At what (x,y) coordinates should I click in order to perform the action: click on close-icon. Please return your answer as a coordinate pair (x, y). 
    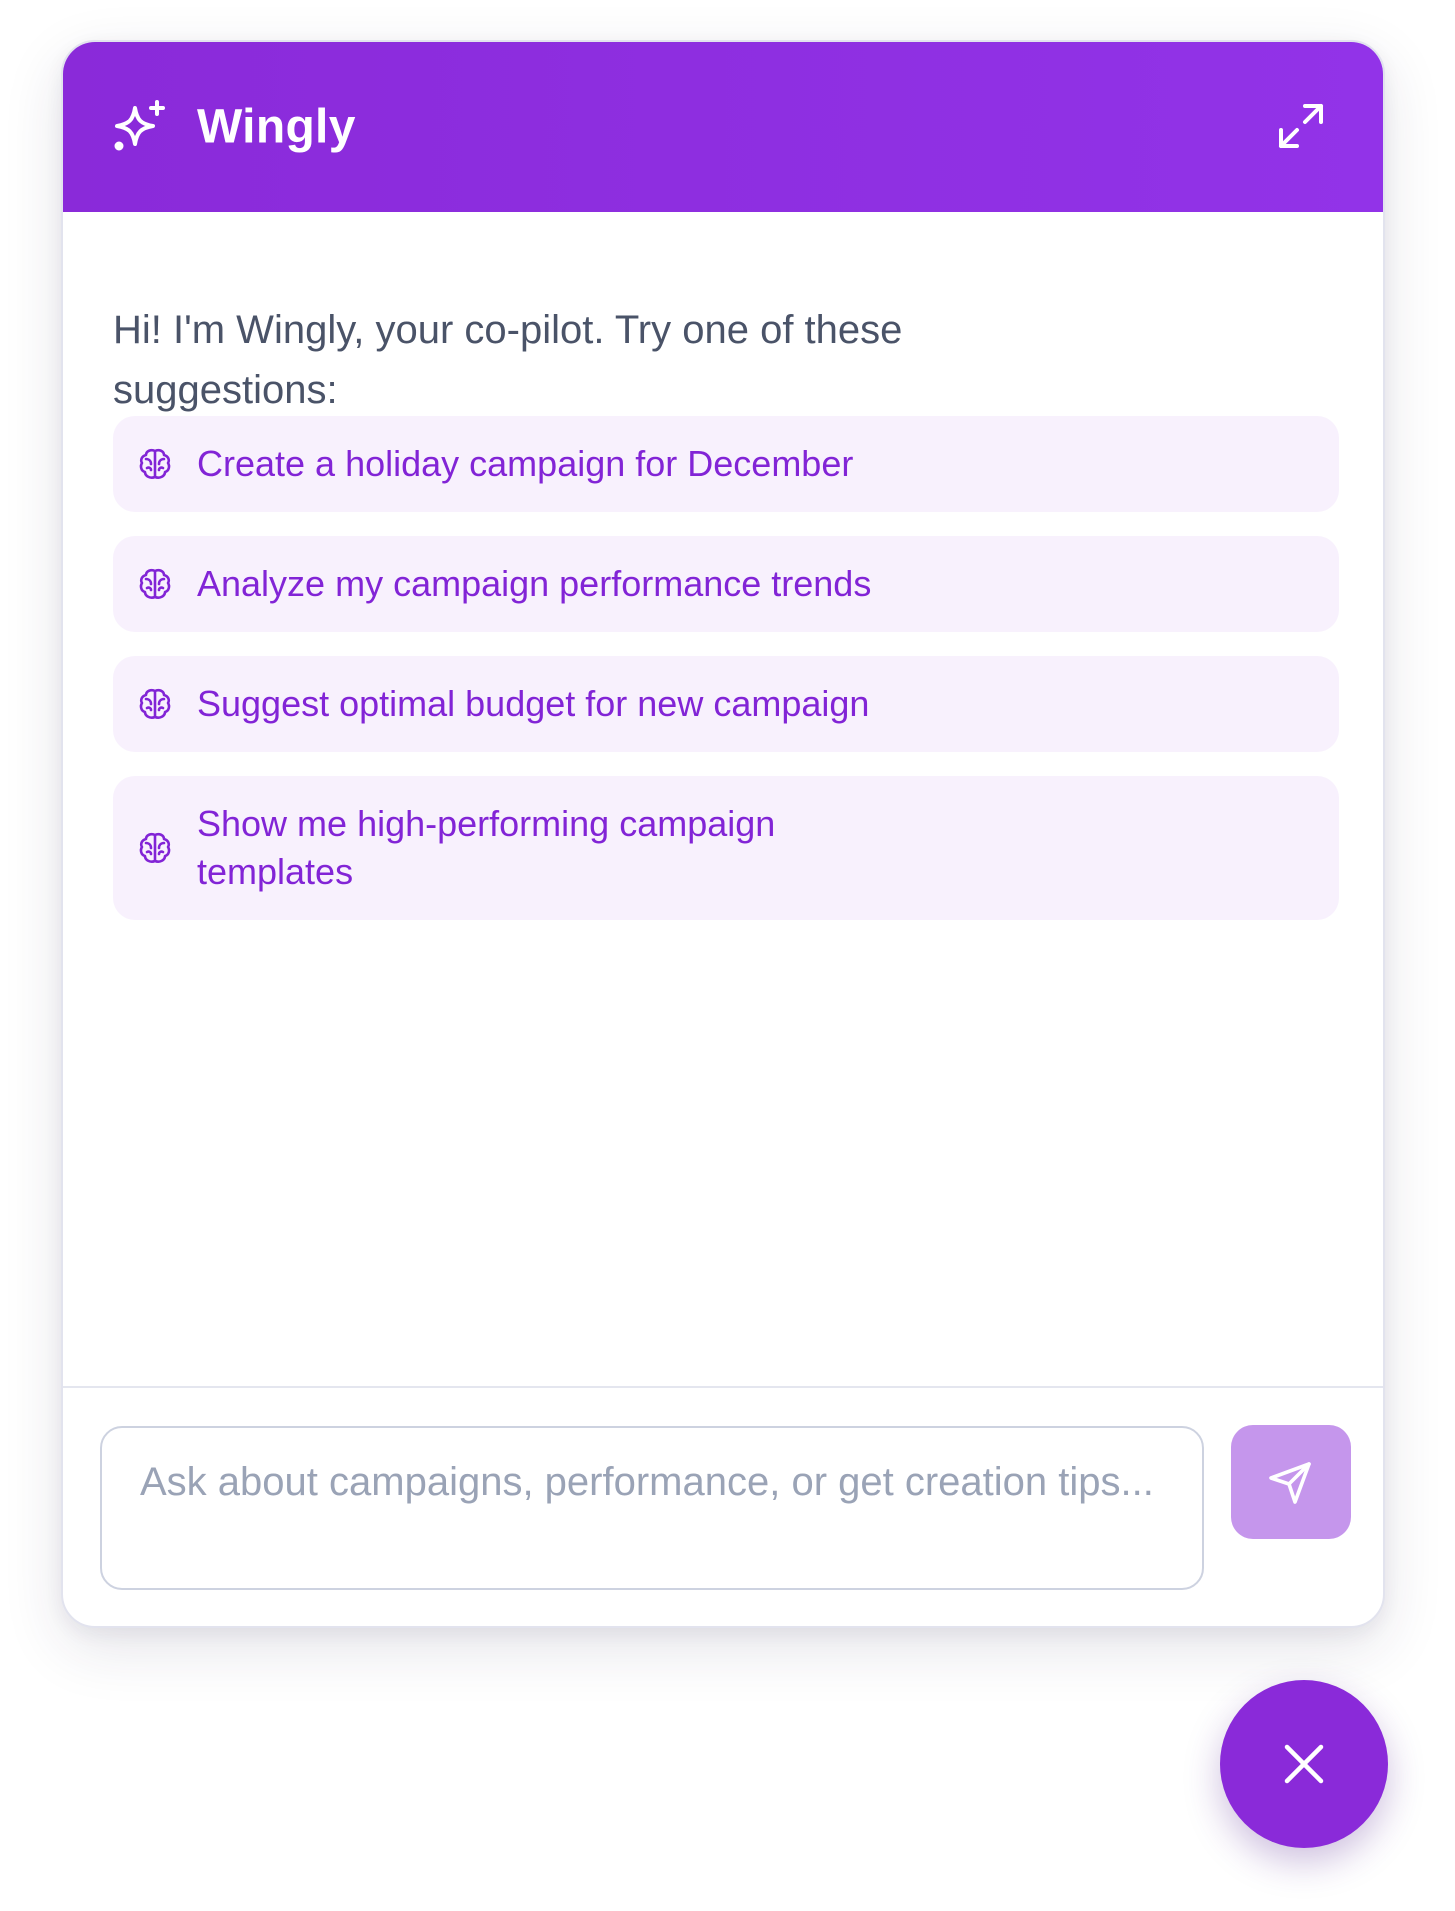
    Looking at the image, I should click on (1304, 1764).